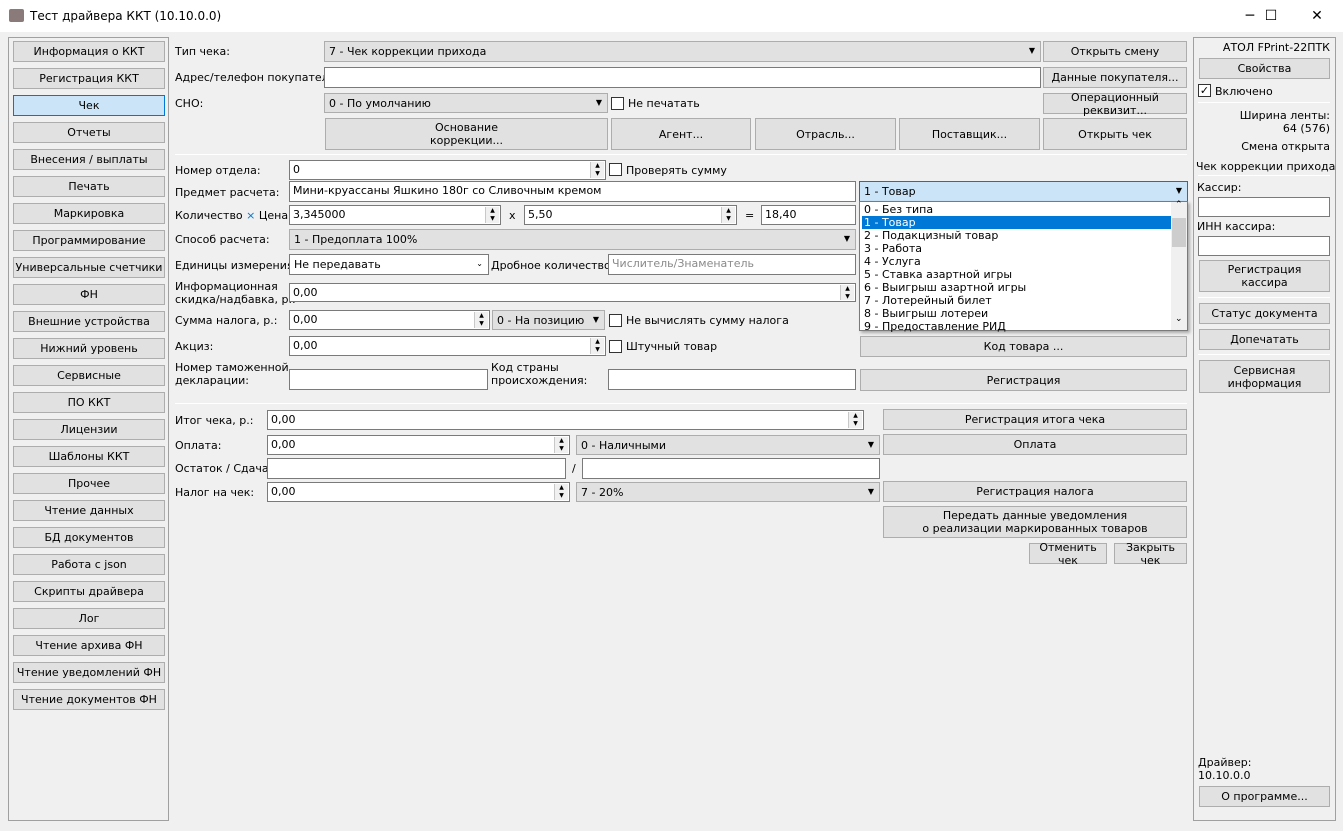  Describe the element at coordinates (1016, 248) in the screenshot. I see `dropdown-option: 3 - Работа` at that location.